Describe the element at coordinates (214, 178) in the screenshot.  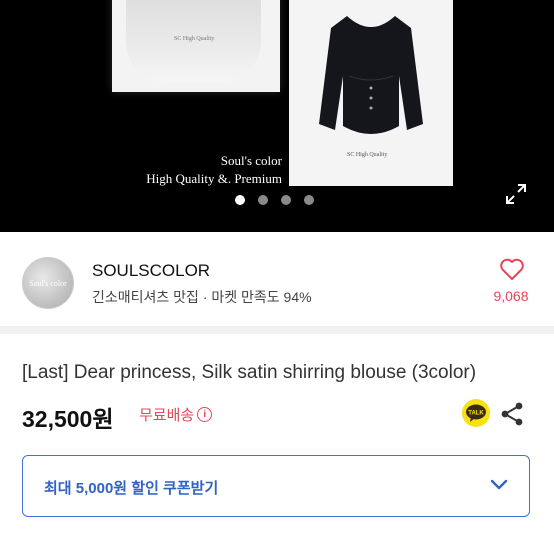
I see `slogan-line-2: High Quality &. Premium` at that location.